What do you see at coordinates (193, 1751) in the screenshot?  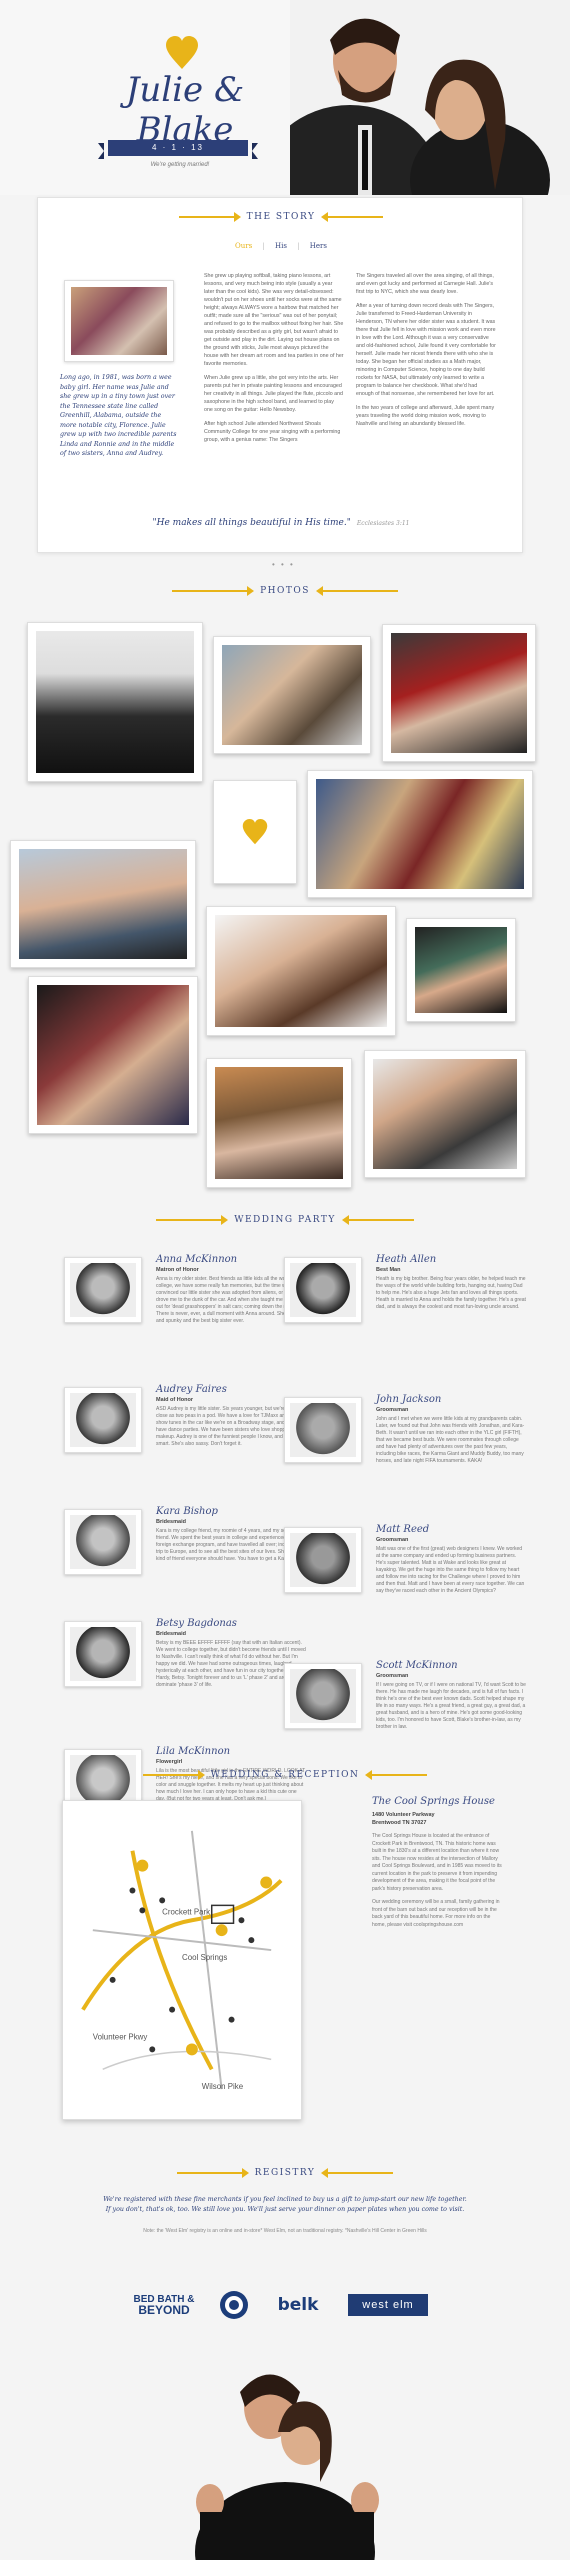 I see `member-name: Lila McKinnon` at bounding box center [193, 1751].